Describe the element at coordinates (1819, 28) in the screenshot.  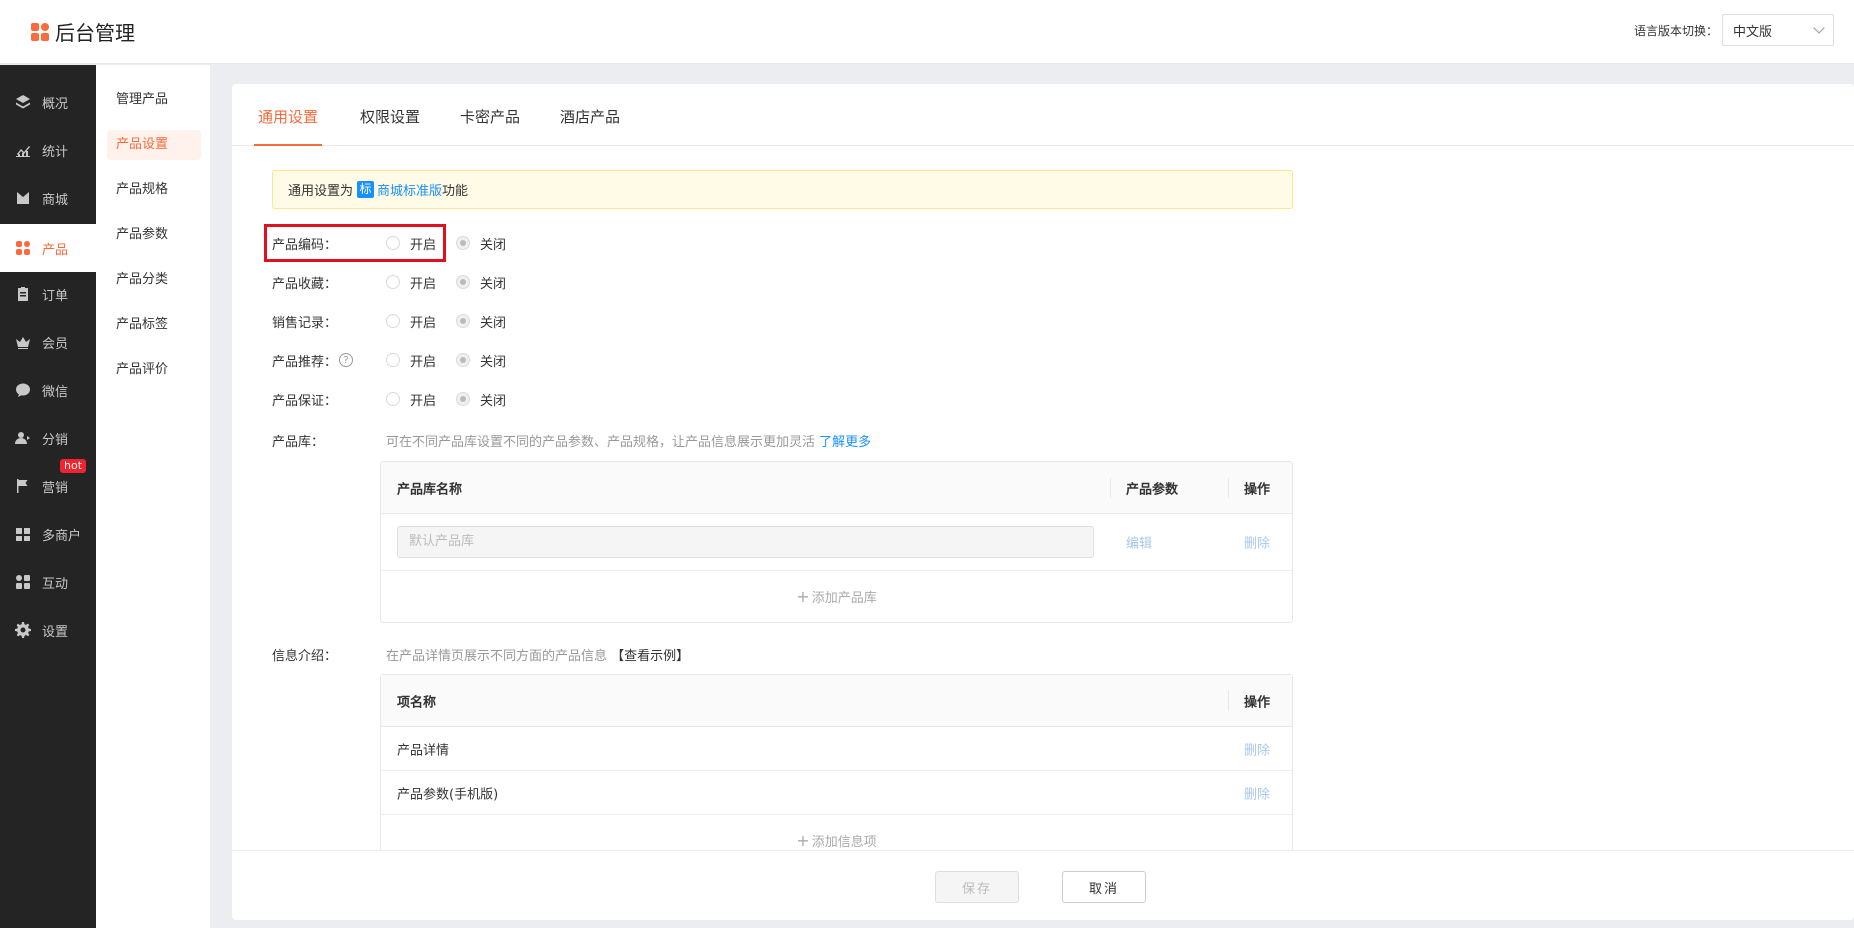
I see `chevron-down-icon` at that location.